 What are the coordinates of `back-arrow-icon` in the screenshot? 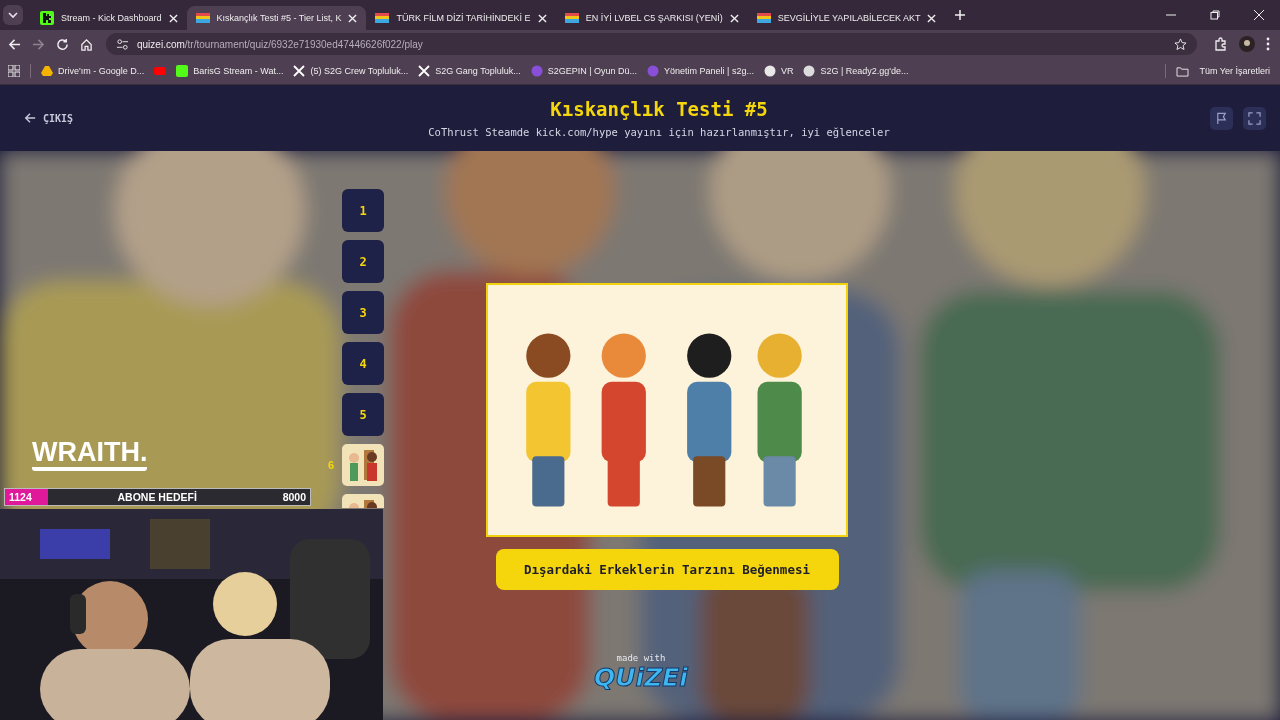 It's located at (30, 118).